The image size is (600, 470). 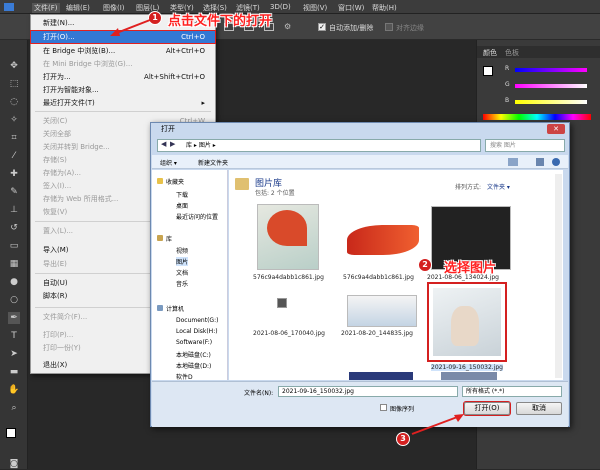 I want to click on open-button: 打开(O), so click(x=487, y=408).